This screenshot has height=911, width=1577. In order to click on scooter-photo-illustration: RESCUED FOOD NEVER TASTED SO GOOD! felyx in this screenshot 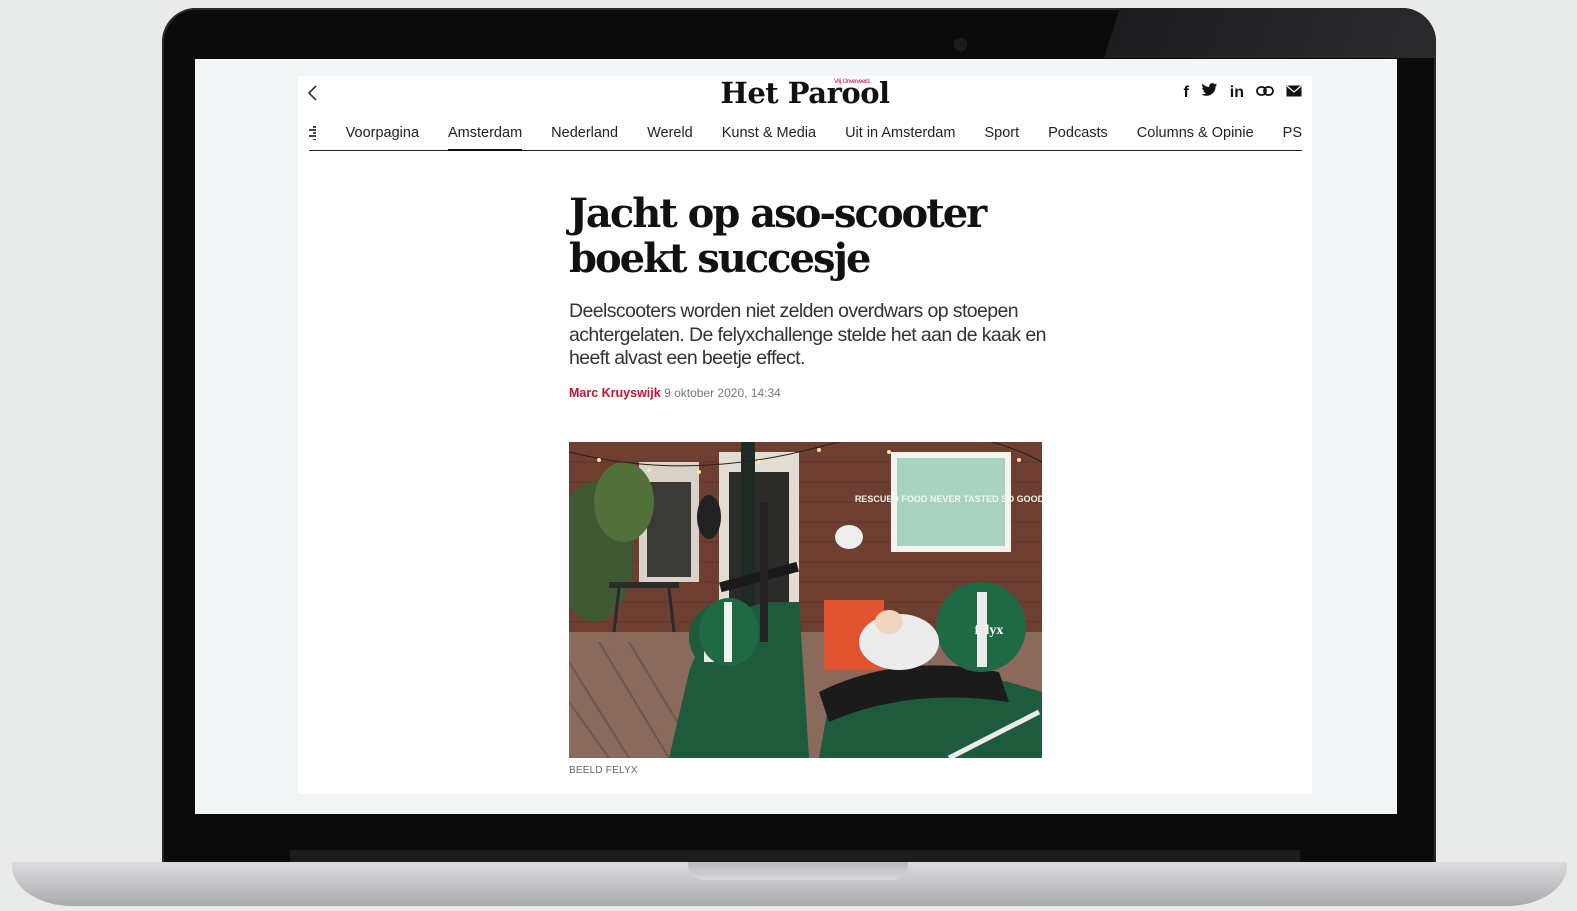, I will do `click(805, 600)`.